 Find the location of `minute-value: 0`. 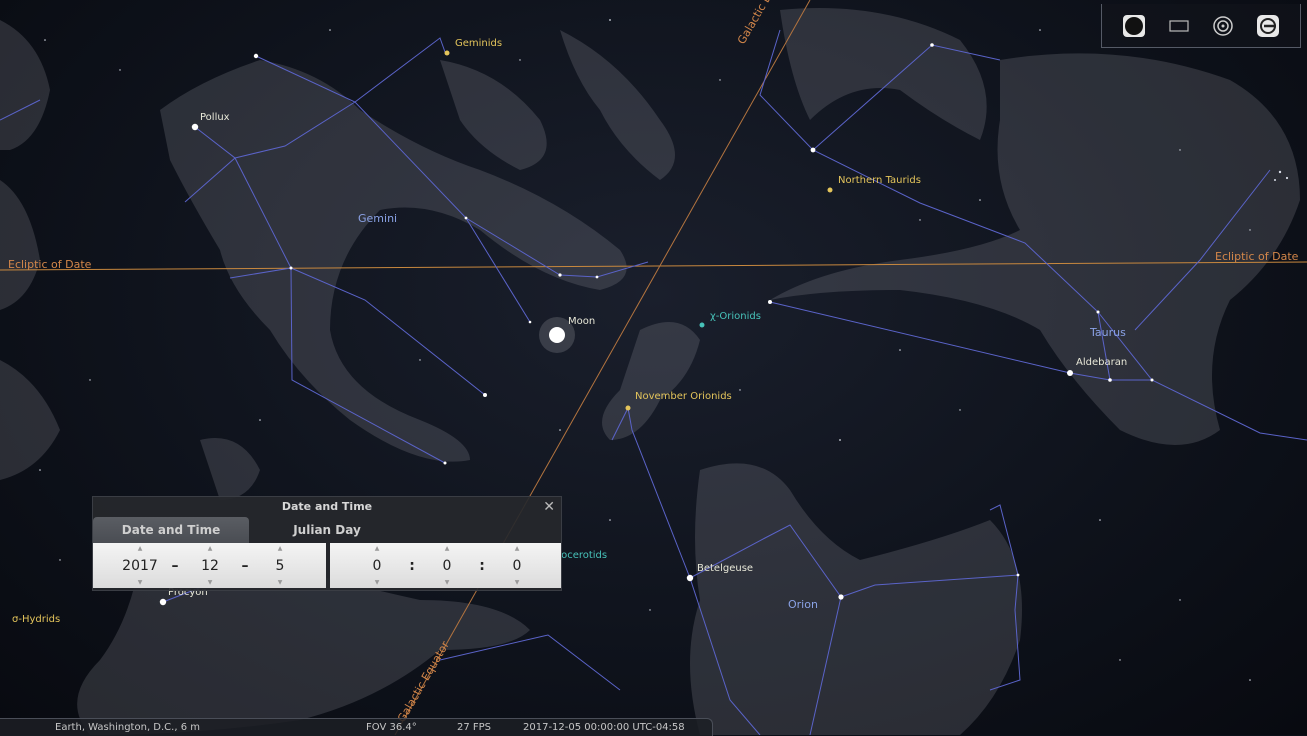

minute-value: 0 is located at coordinates (447, 565).